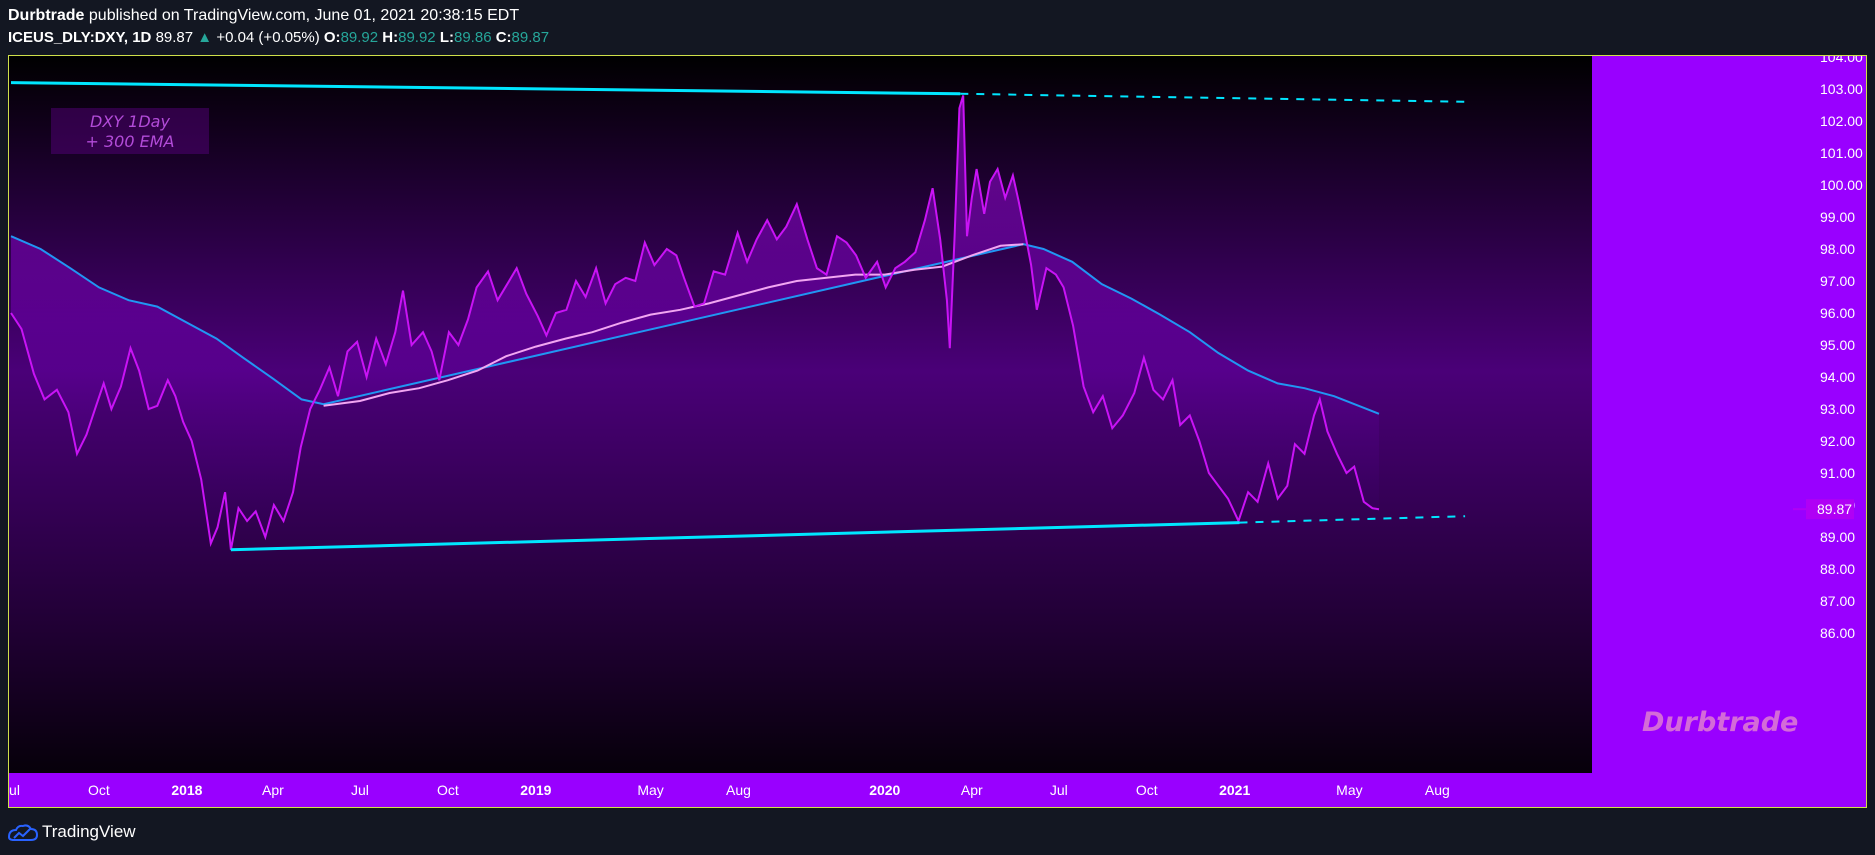 This screenshot has width=1875, height=855. I want to click on open-value: 89.92, so click(359, 37).